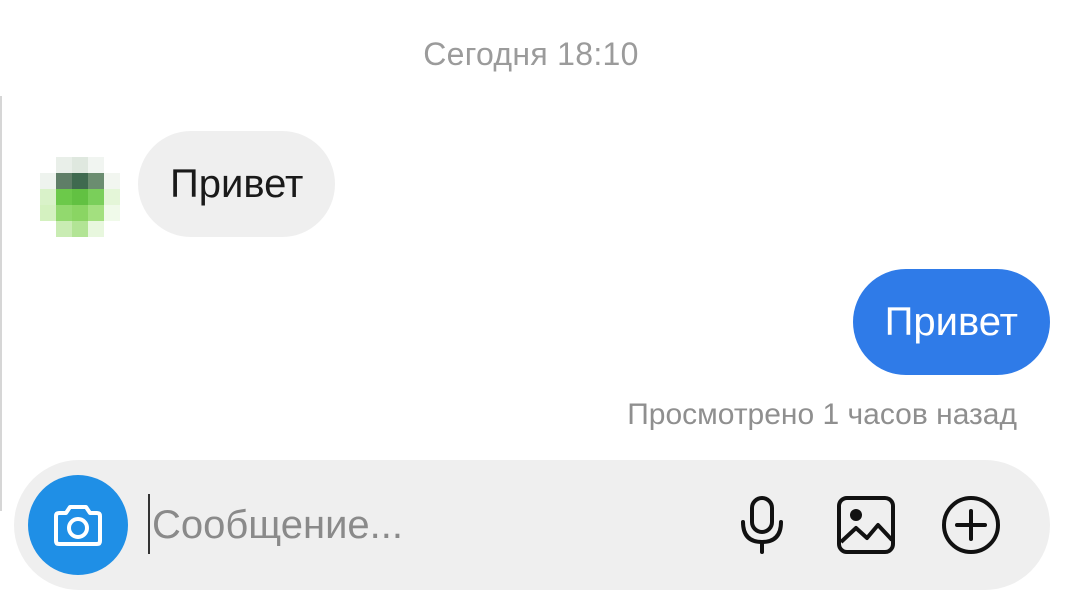  Describe the element at coordinates (951, 322) in the screenshot. I see `outgoing-message-bubble: Привет` at that location.